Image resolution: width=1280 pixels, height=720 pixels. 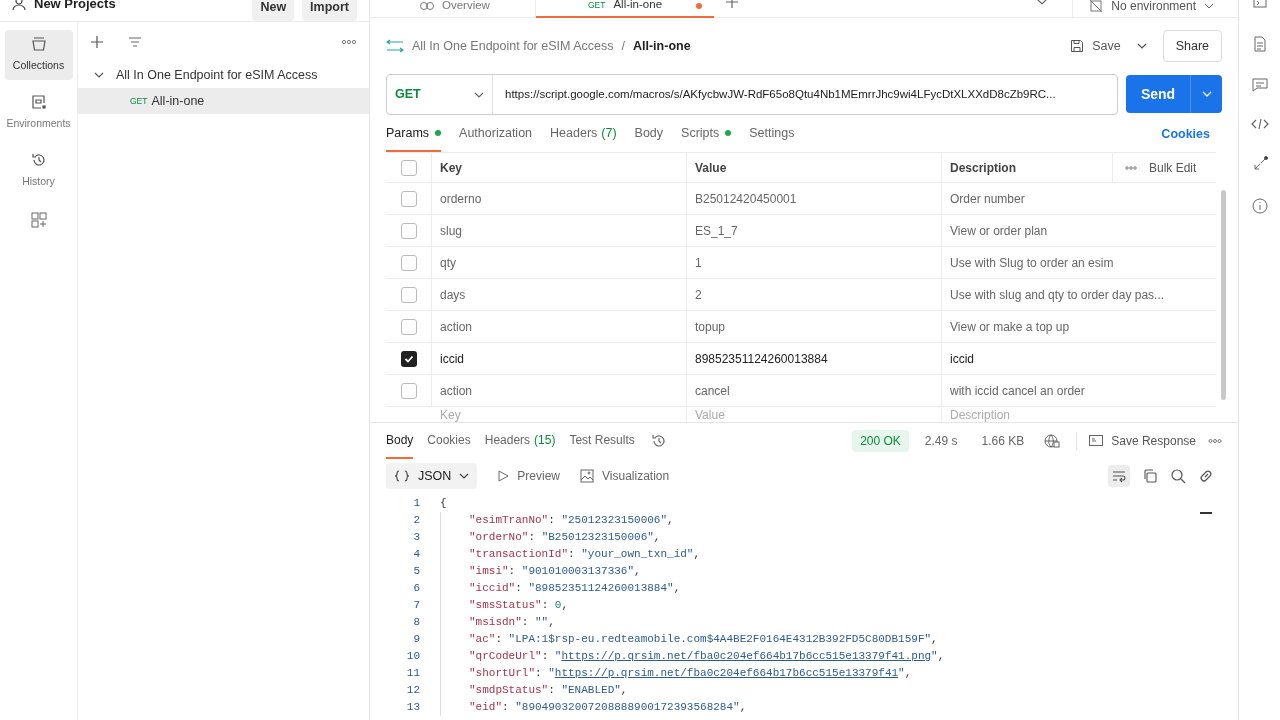 I want to click on request-tab: Scripts, so click(x=706, y=134).